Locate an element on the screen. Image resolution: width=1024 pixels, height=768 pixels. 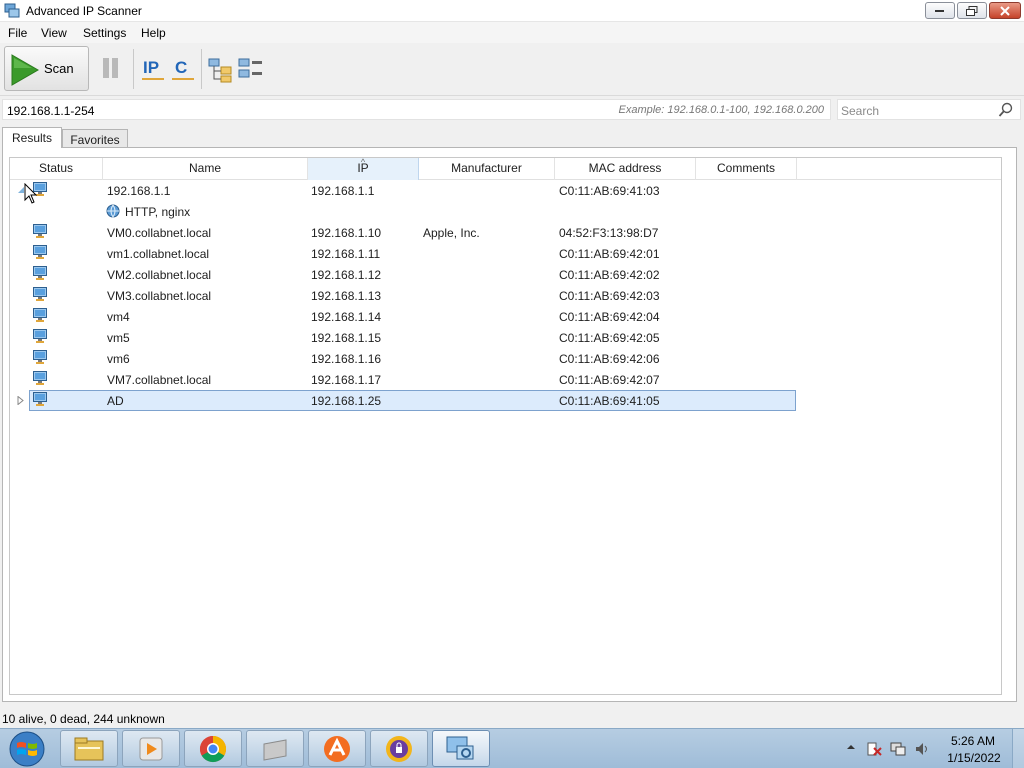
collapse-all-icon is located at coordinates (250, 68).